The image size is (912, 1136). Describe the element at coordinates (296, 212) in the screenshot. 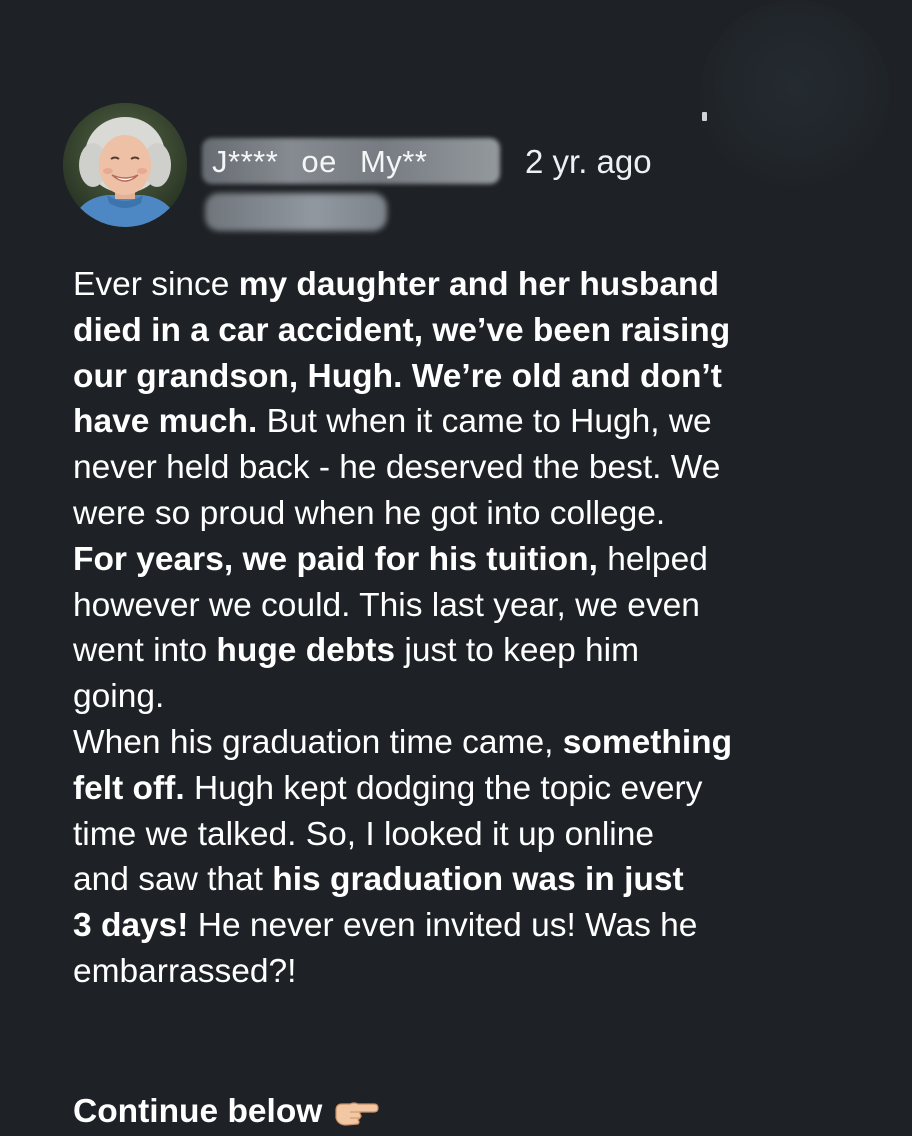

I see `redacted-subtitle` at that location.